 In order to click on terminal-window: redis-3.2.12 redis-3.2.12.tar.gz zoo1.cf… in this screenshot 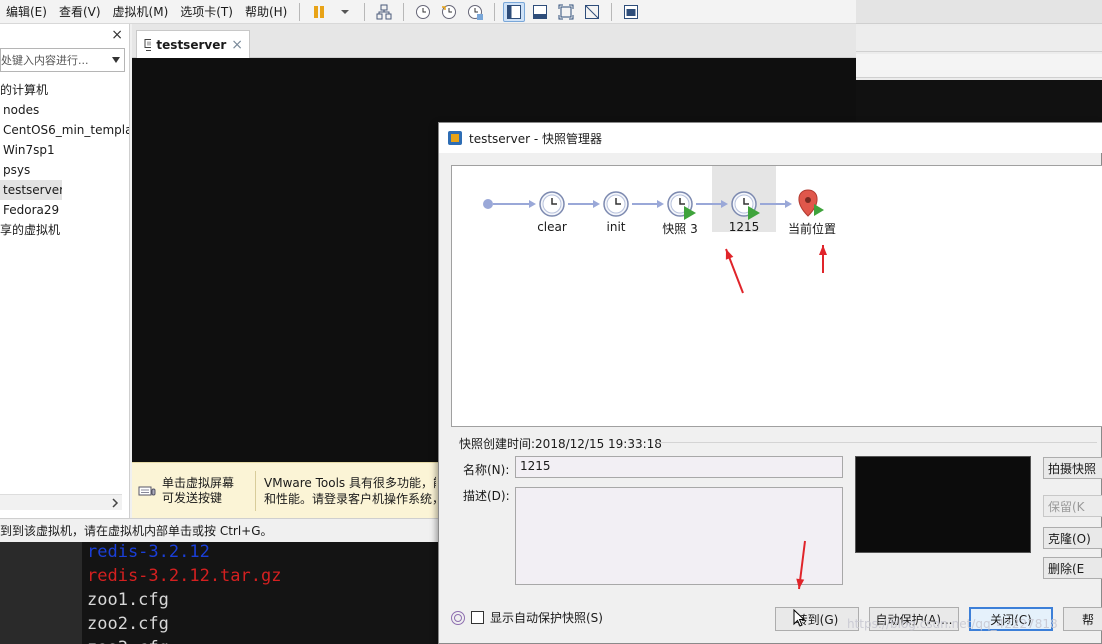, I will do `click(220, 593)`.